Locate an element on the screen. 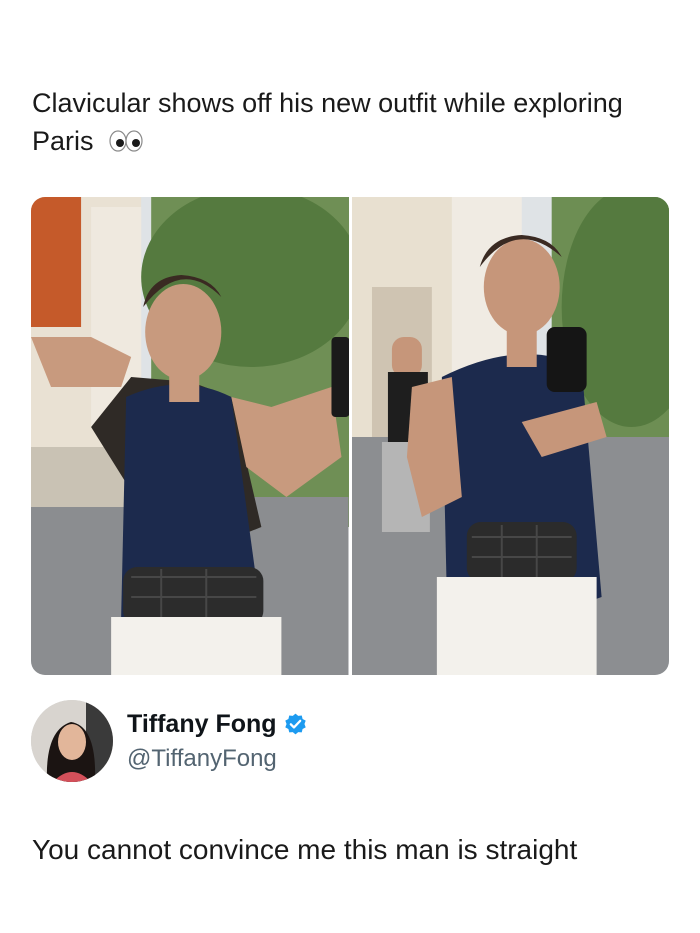  author-handle: @TiffanyFong is located at coordinates (217, 759).